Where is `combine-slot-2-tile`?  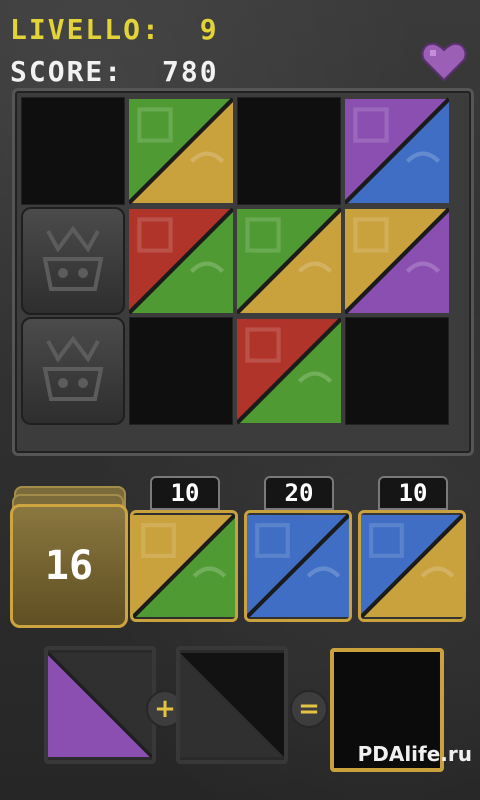 combine-slot-2-tile is located at coordinates (232, 705).